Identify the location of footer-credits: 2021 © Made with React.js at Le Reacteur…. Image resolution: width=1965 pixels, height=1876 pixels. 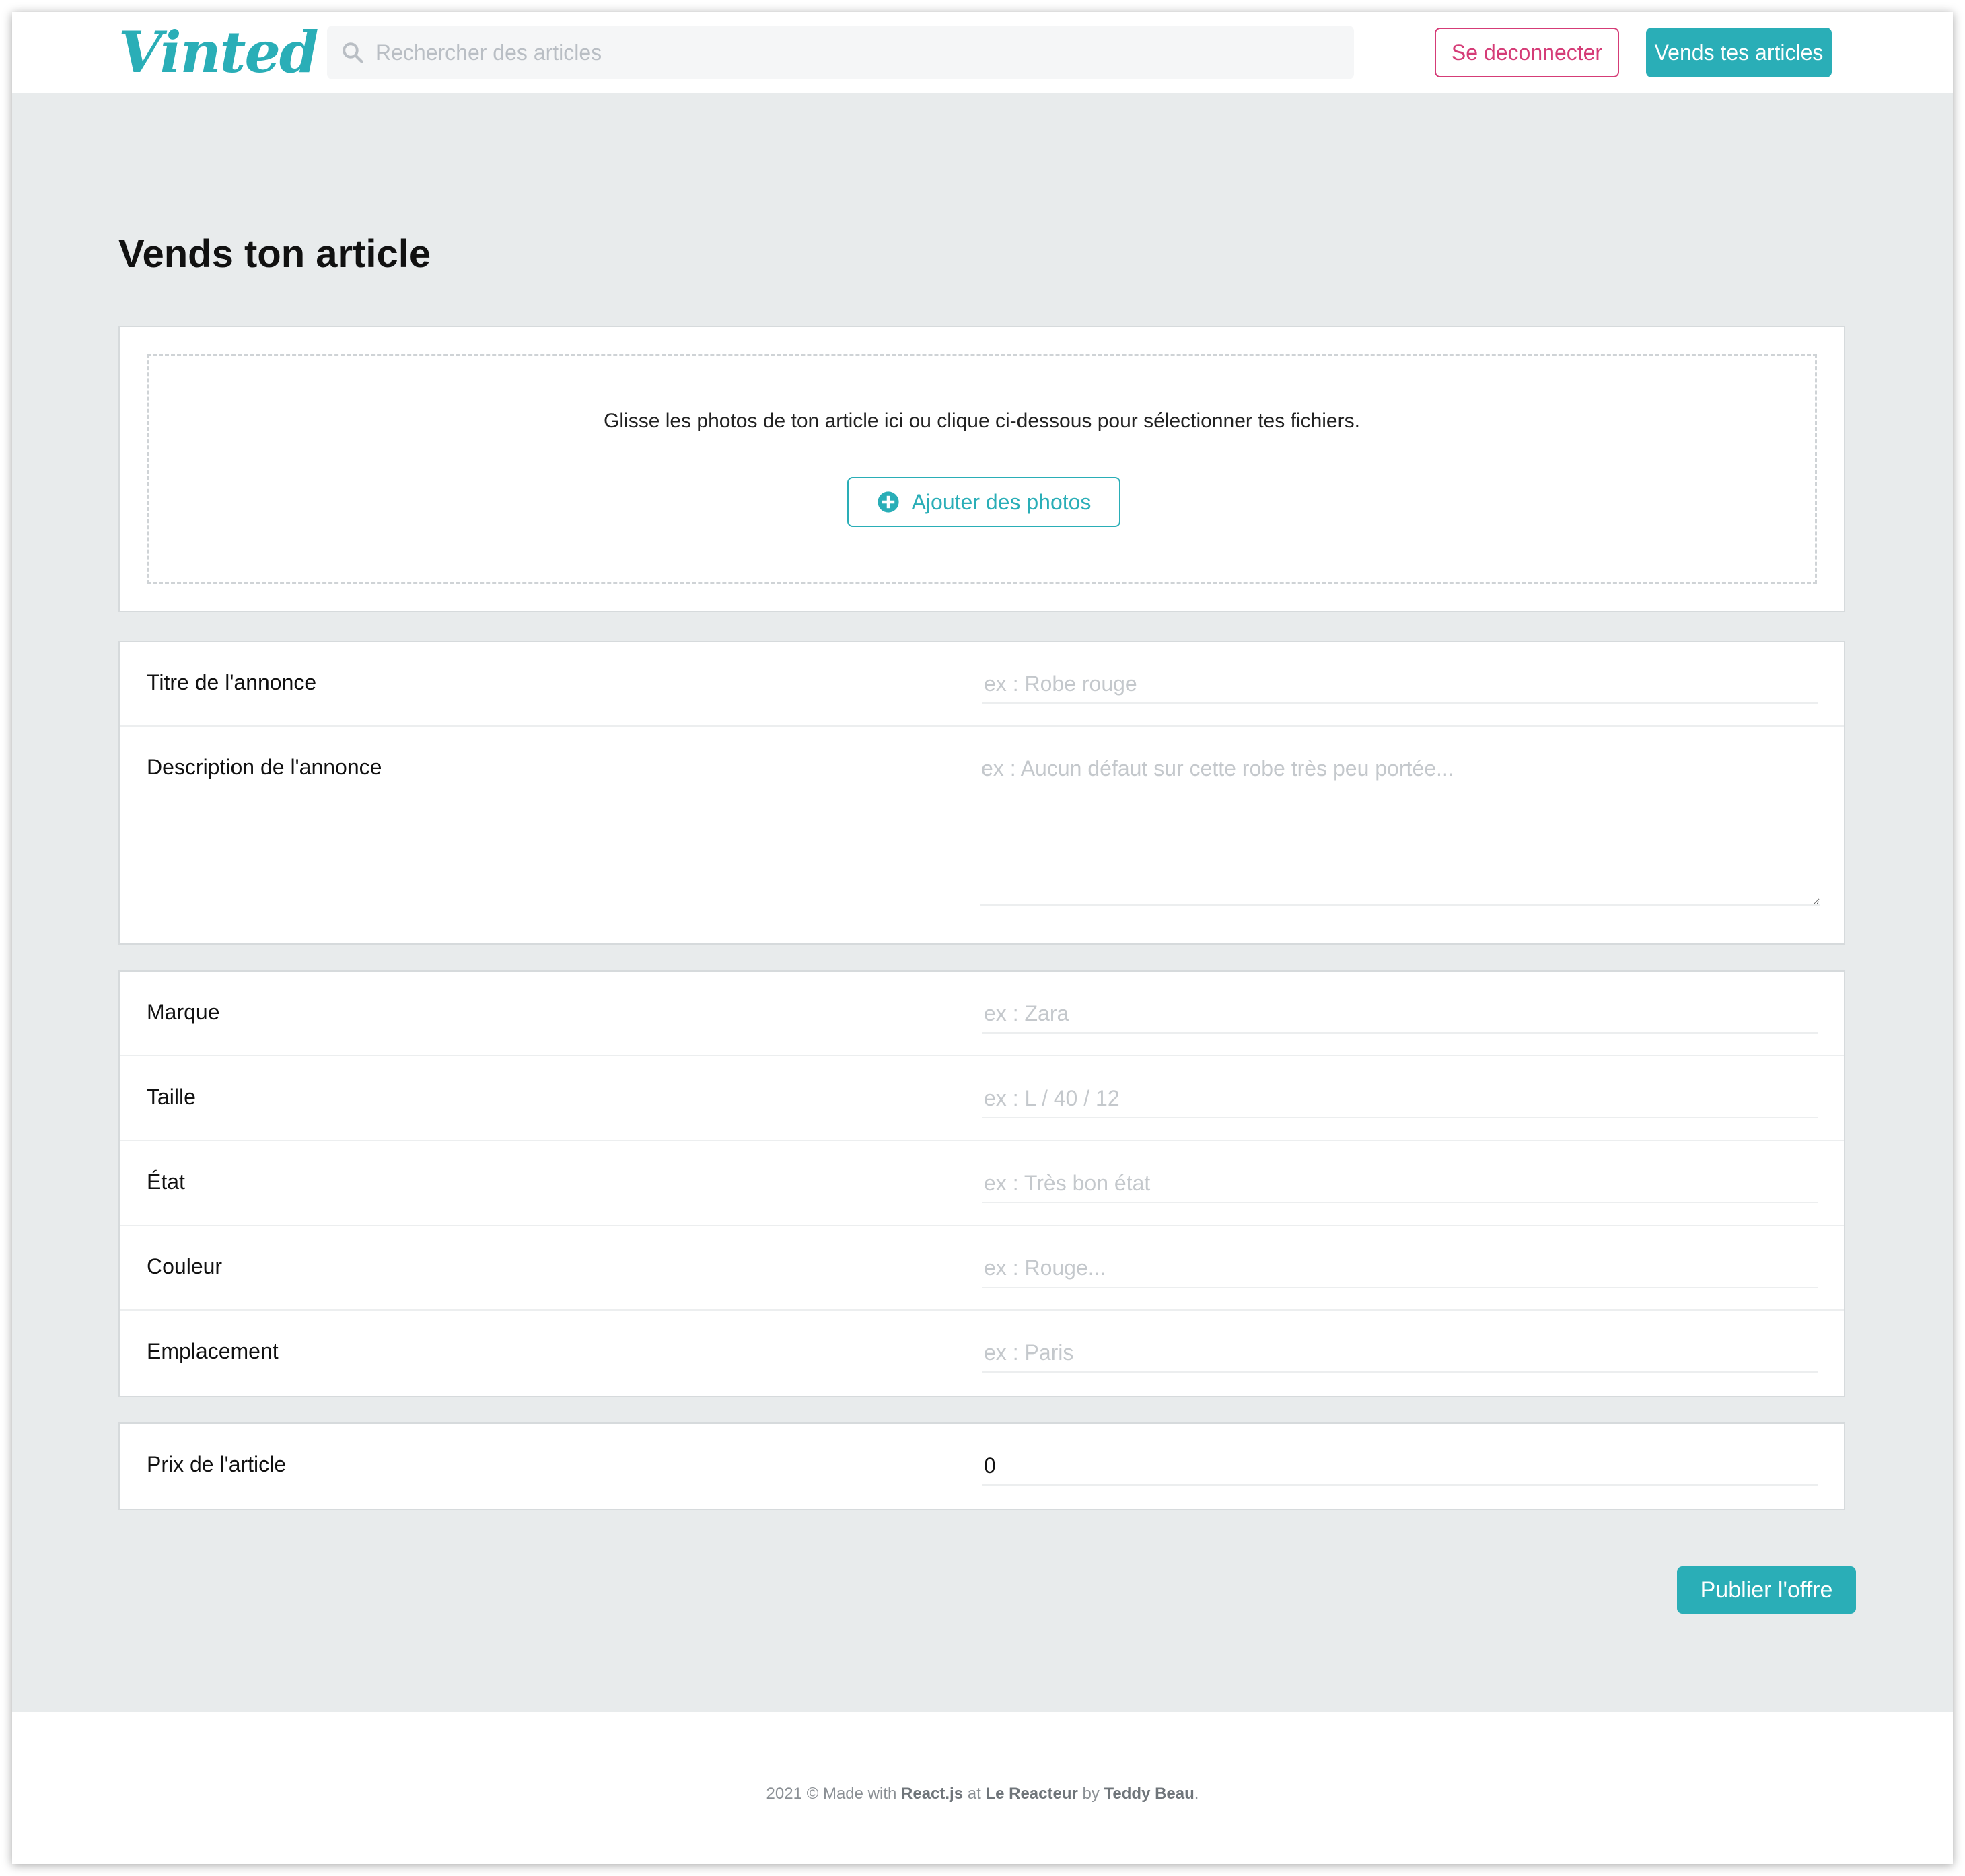
(982, 1793).